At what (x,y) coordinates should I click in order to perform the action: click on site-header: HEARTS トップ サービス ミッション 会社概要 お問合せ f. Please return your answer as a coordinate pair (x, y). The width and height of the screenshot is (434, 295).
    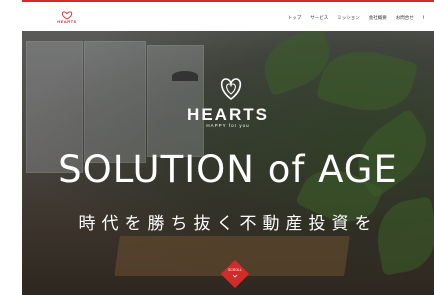
    Looking at the image, I should click on (228, 15).